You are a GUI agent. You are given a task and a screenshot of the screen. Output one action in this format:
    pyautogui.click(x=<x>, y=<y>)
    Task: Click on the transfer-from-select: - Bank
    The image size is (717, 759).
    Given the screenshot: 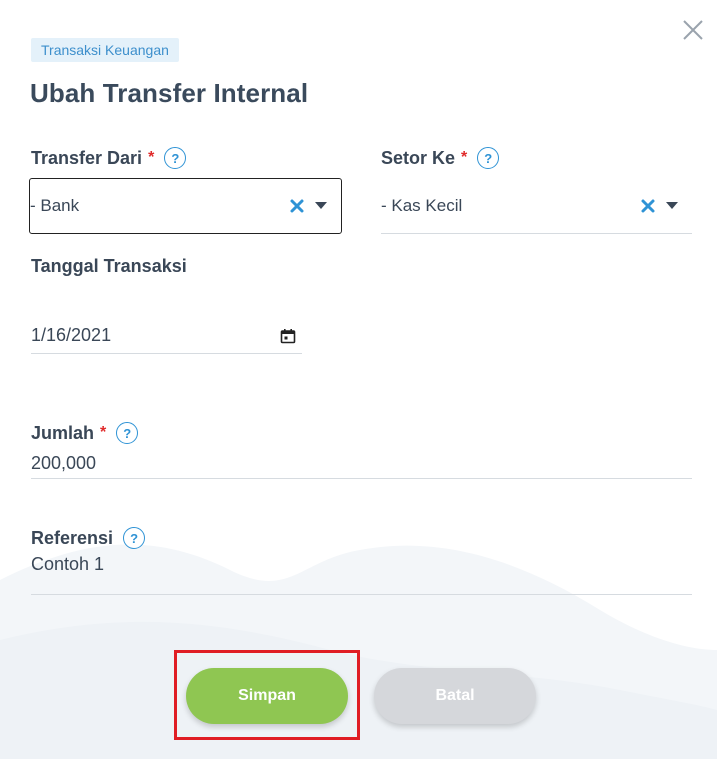 What is the action you would take?
    pyautogui.click(x=185, y=206)
    